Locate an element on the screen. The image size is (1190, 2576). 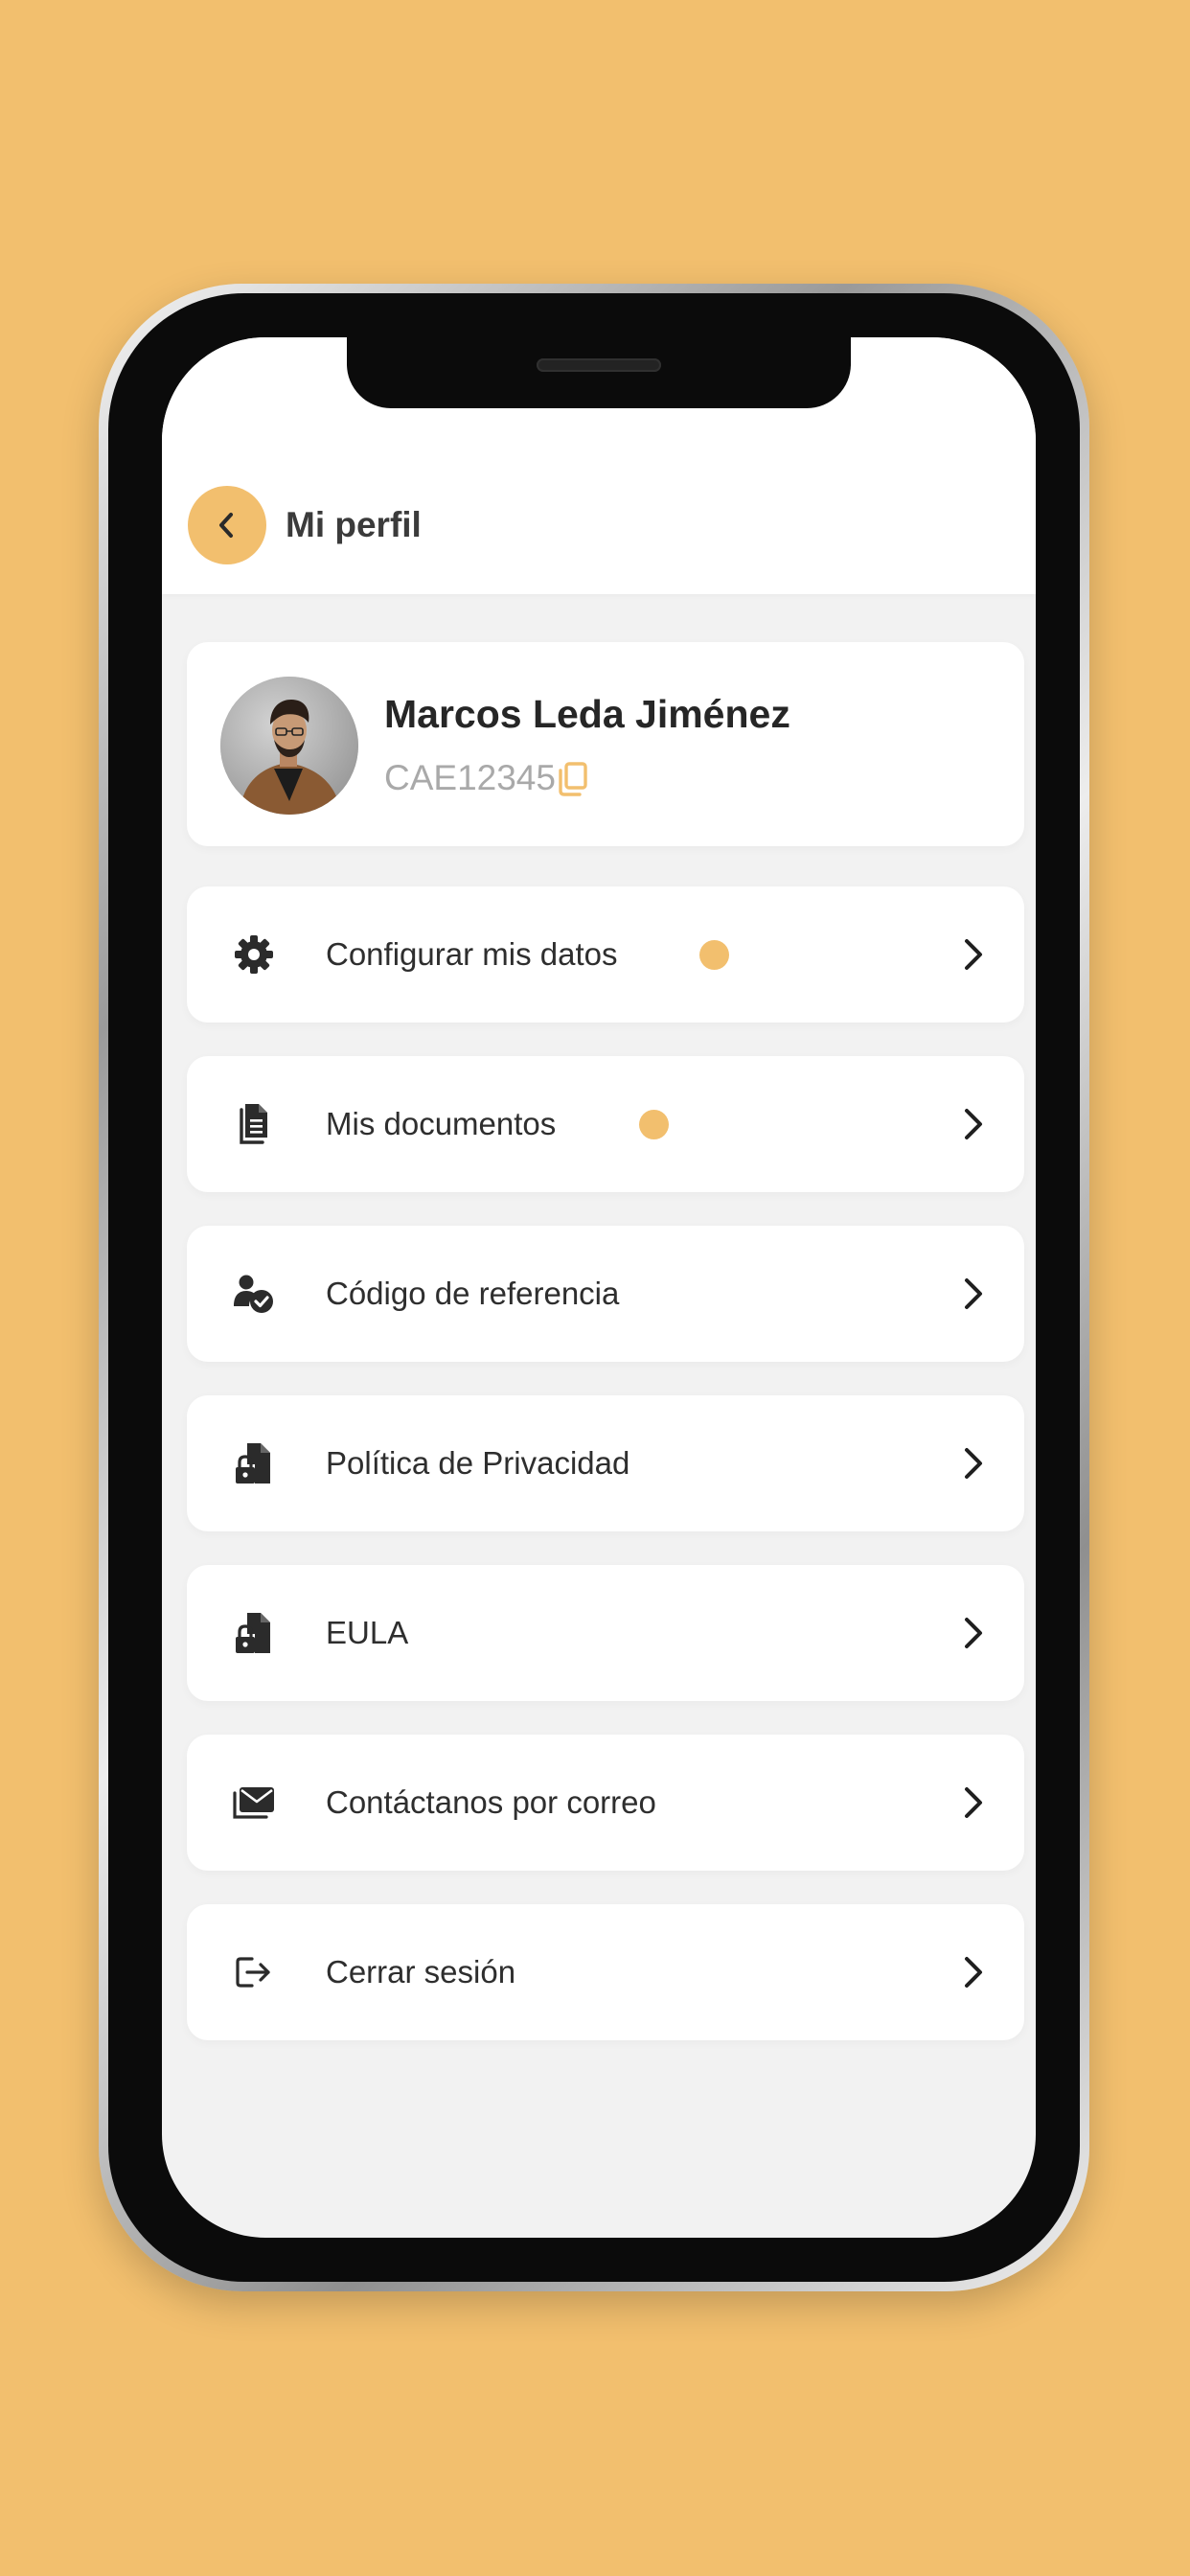
menu-item-label: Cerrar sesión is located at coordinates (421, 1972).